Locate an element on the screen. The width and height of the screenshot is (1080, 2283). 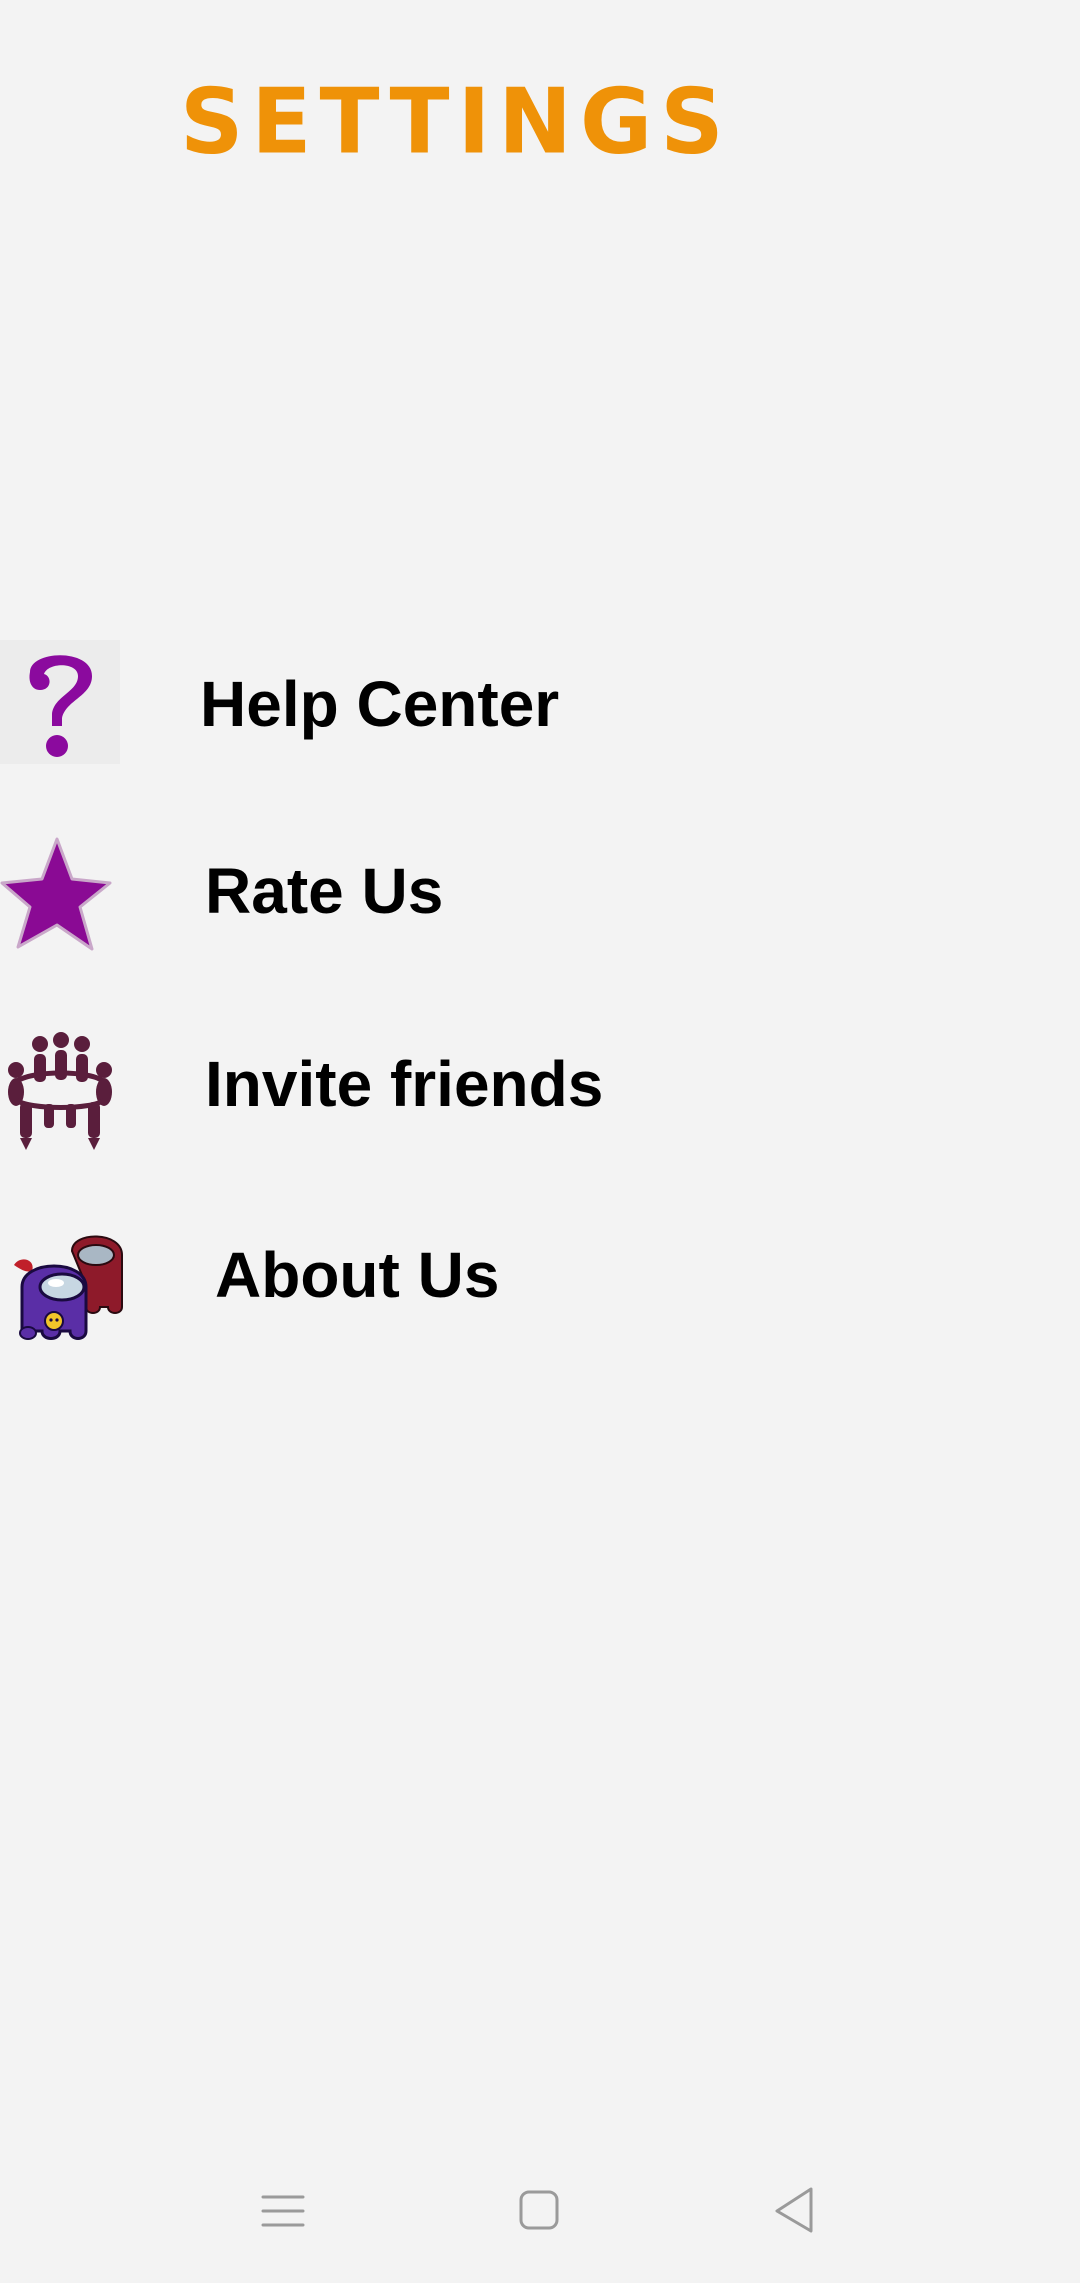
menu-item-rate-us: Rate Us is located at coordinates (380, 900).